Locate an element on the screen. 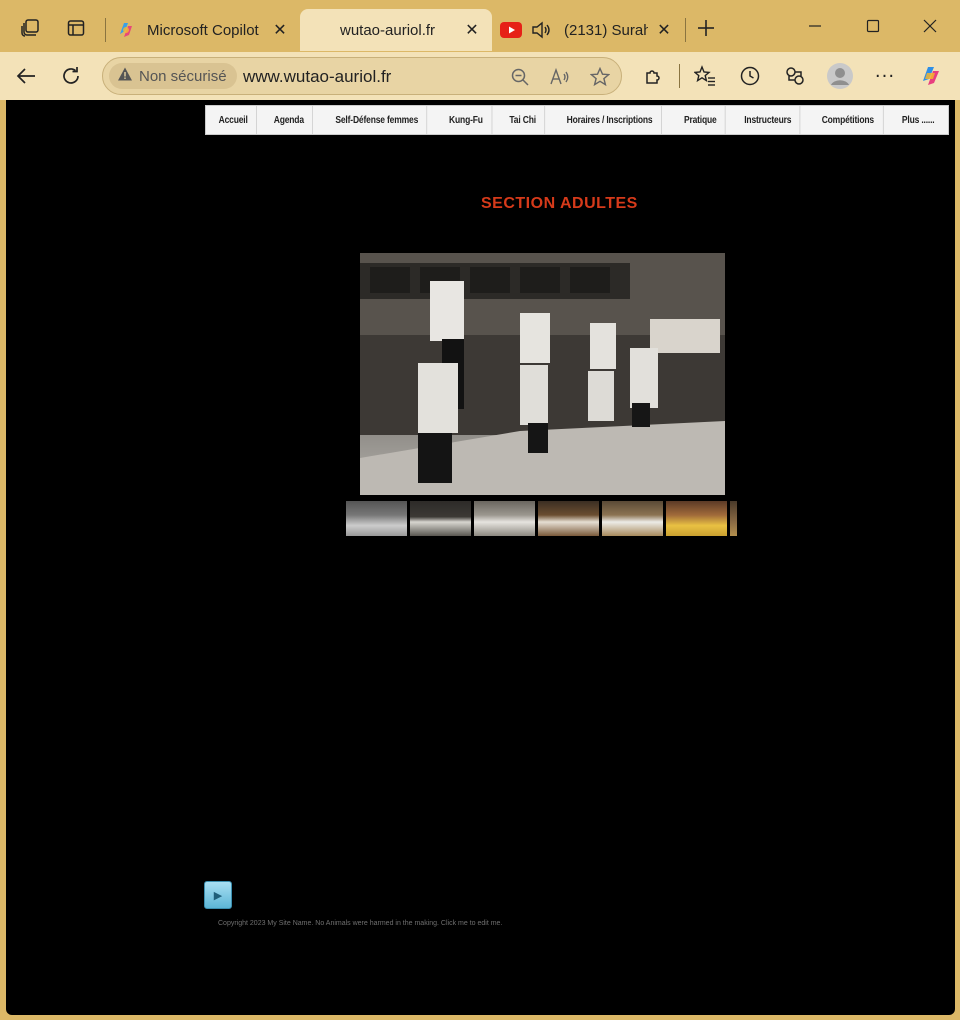 Image resolution: width=960 pixels, height=1020 pixels. more-menu-icon: ··· is located at coordinates (885, 76).